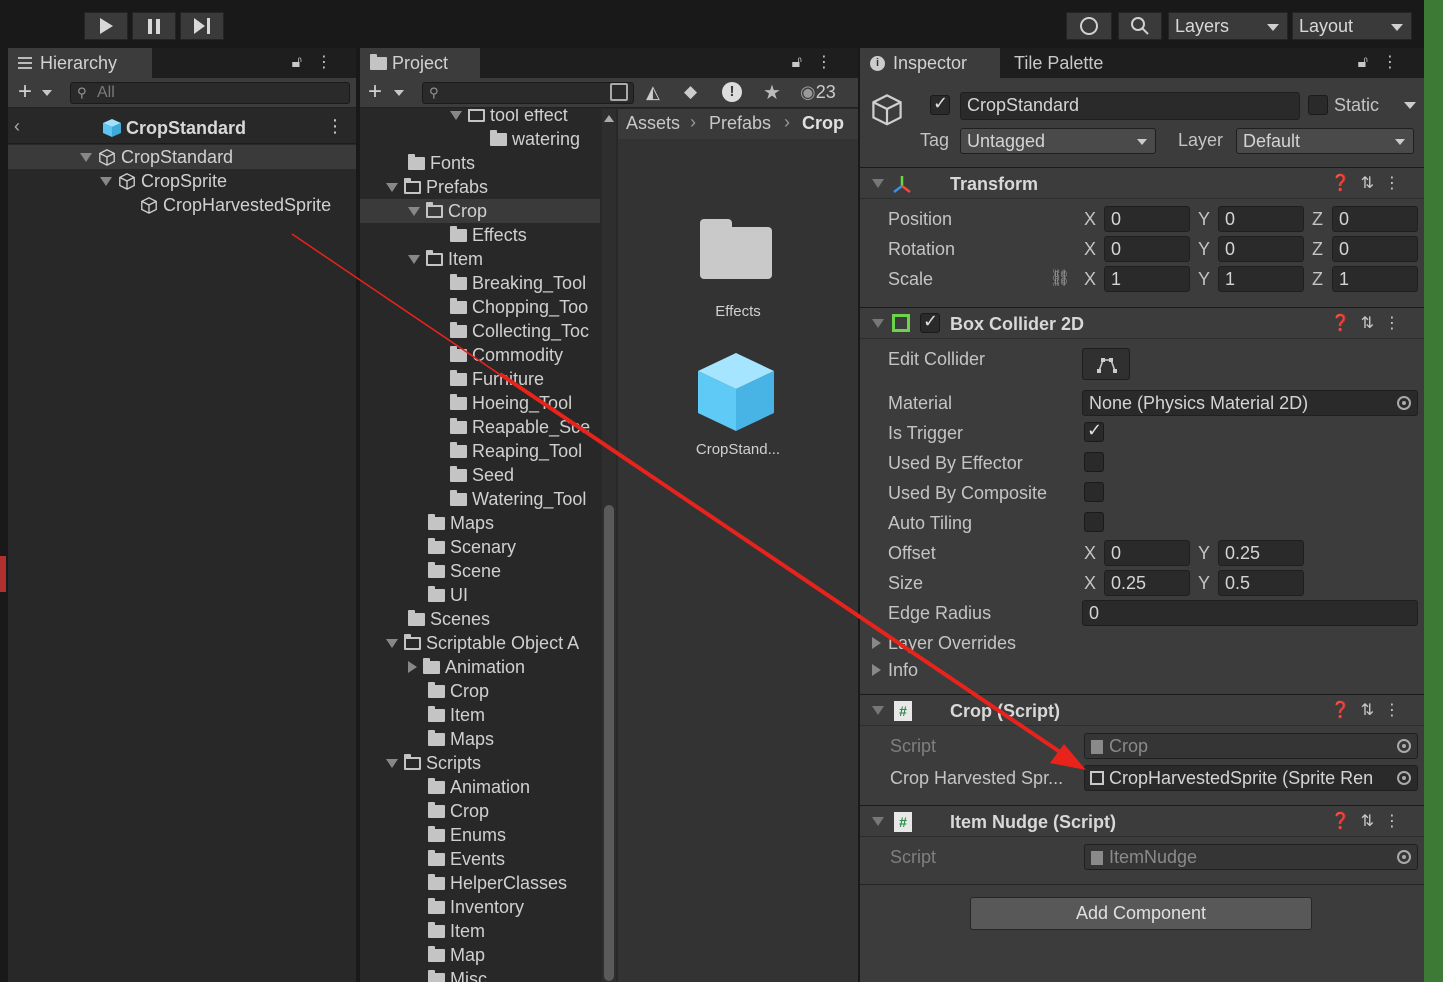 The width and height of the screenshot is (1443, 982). Describe the element at coordinates (609, 743) in the screenshot. I see `tree-scrollbar-thumb` at that location.